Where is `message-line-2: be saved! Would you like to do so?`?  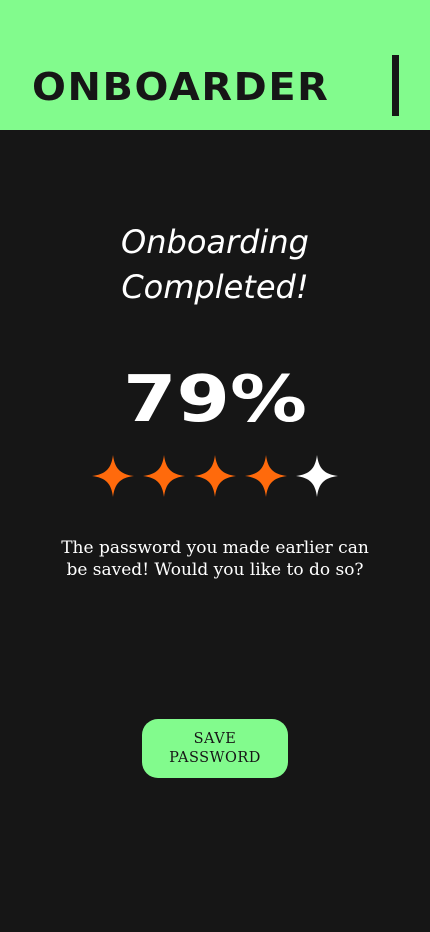
message-line-2: be saved! Would you like to do so? is located at coordinates (215, 570).